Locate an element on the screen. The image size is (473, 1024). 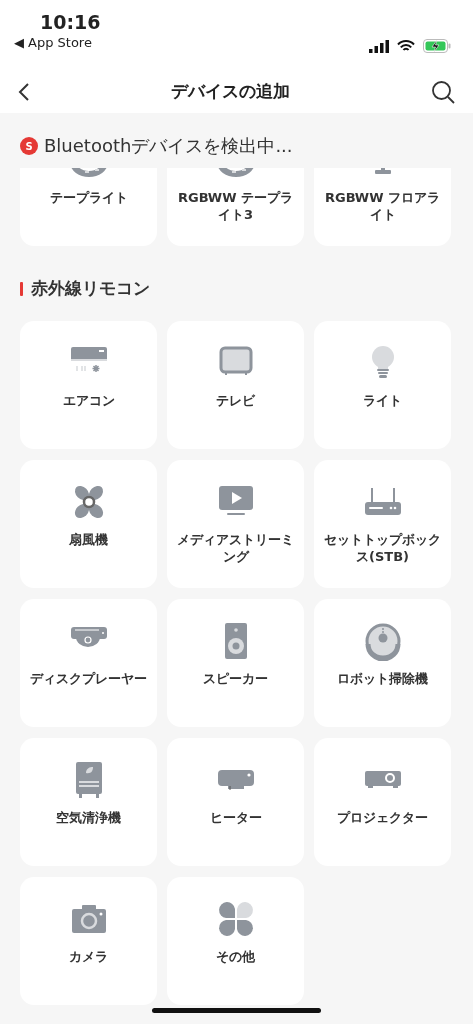
signal-icon is located at coordinates (379, 46).